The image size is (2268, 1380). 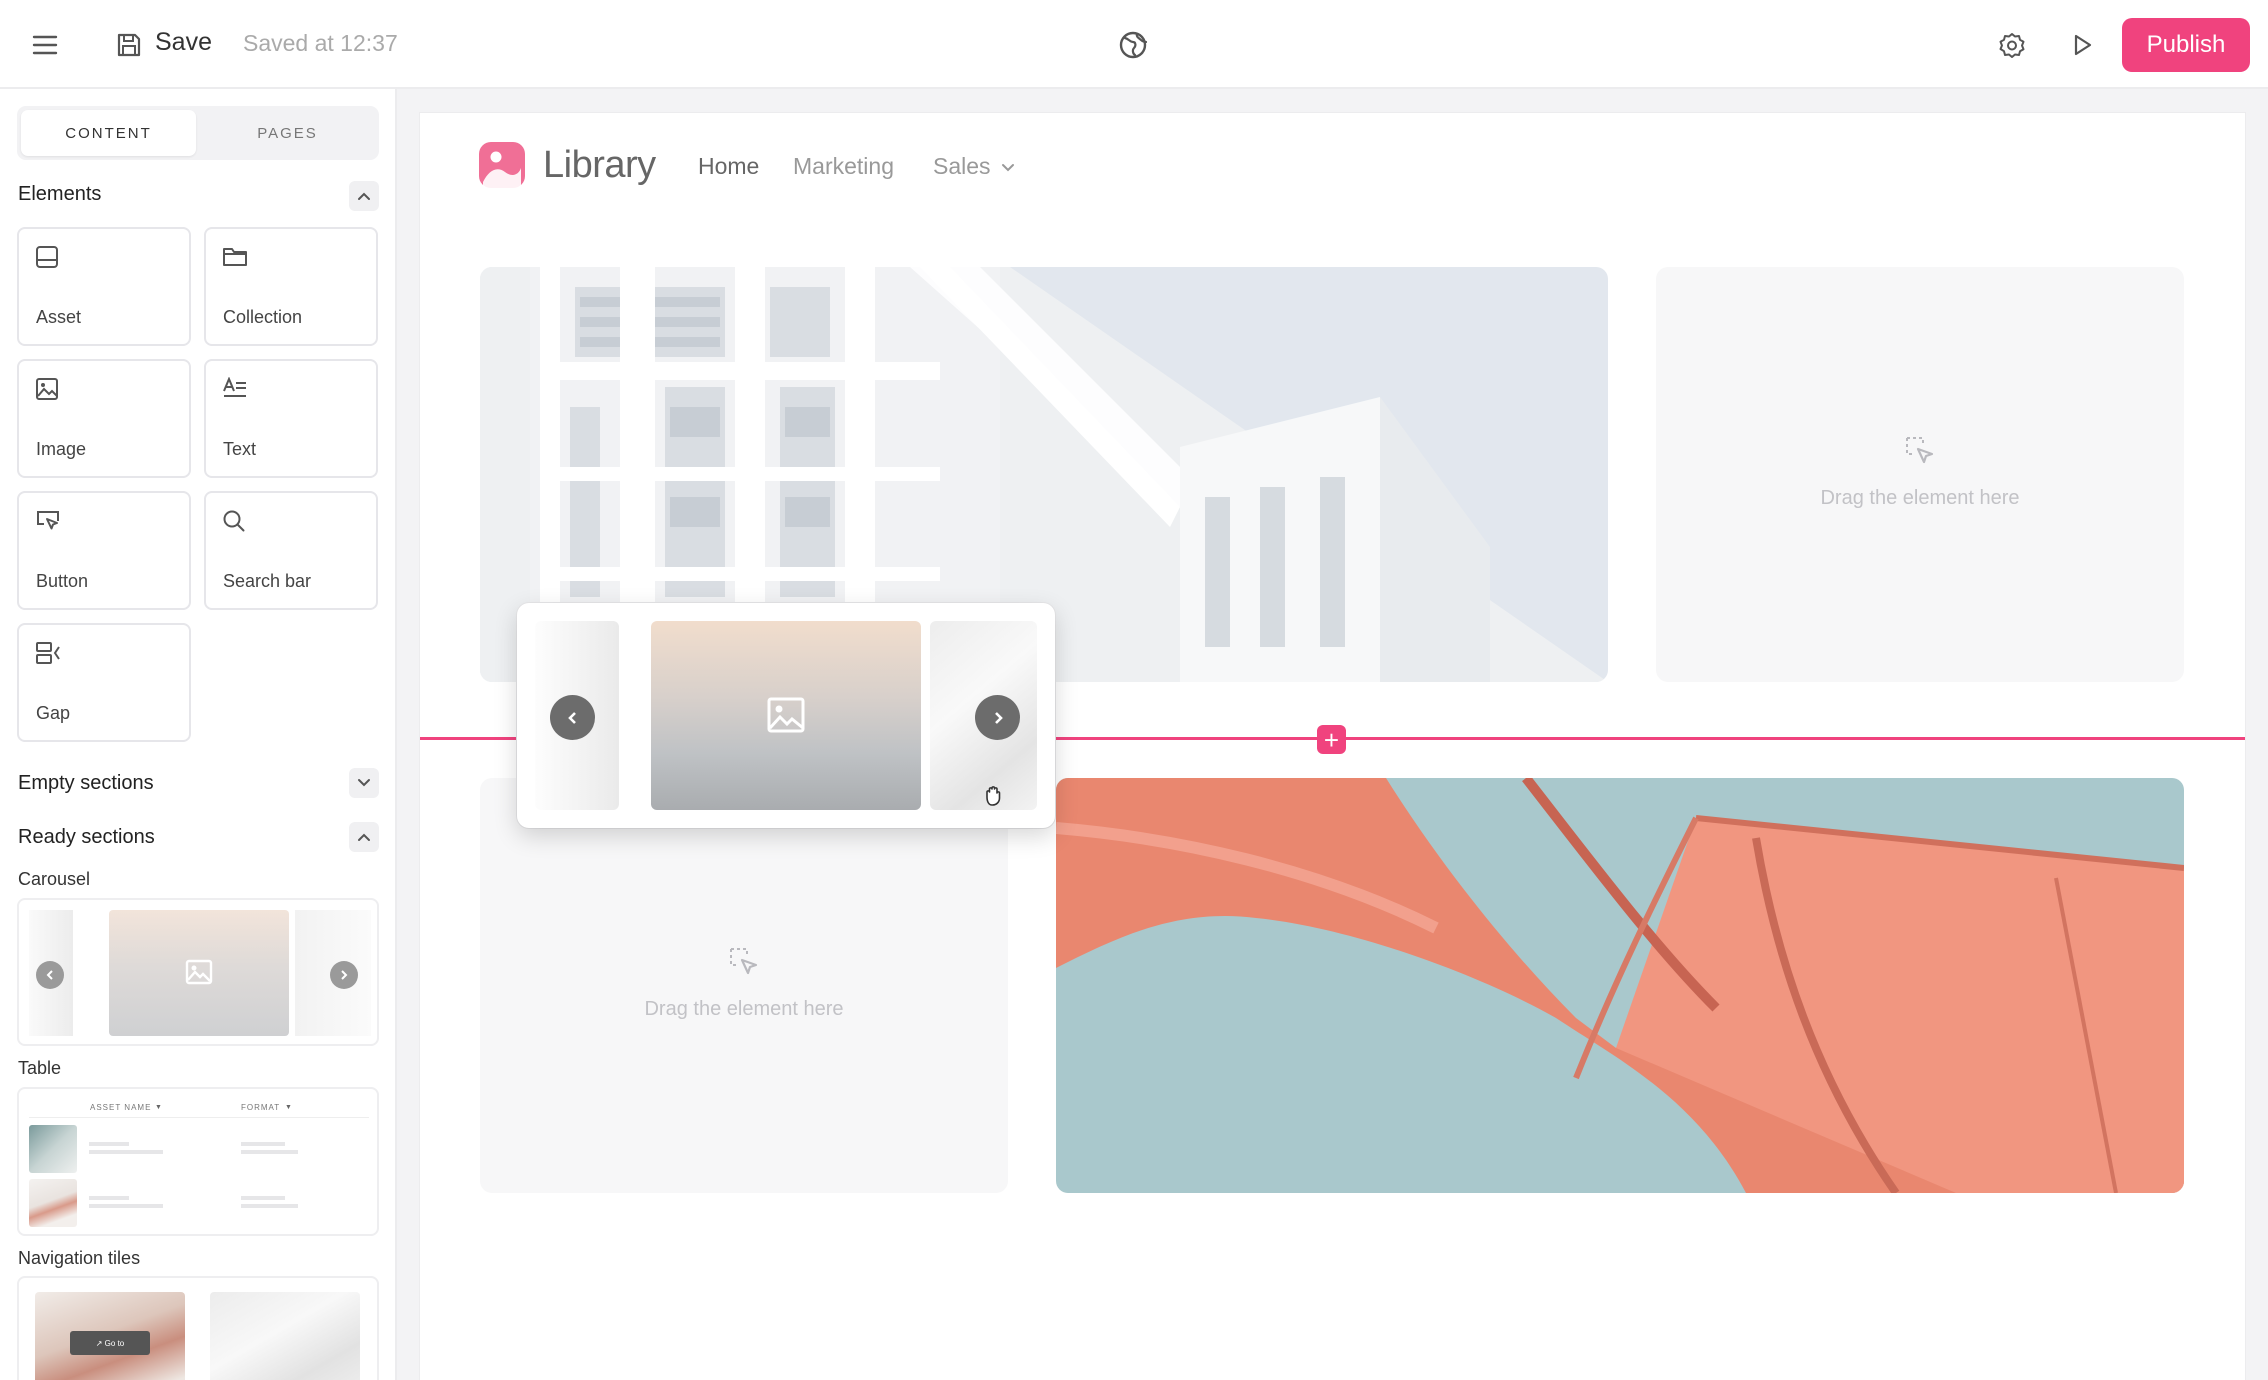 What do you see at coordinates (47, 391) in the screenshot?
I see `image-icon` at bounding box center [47, 391].